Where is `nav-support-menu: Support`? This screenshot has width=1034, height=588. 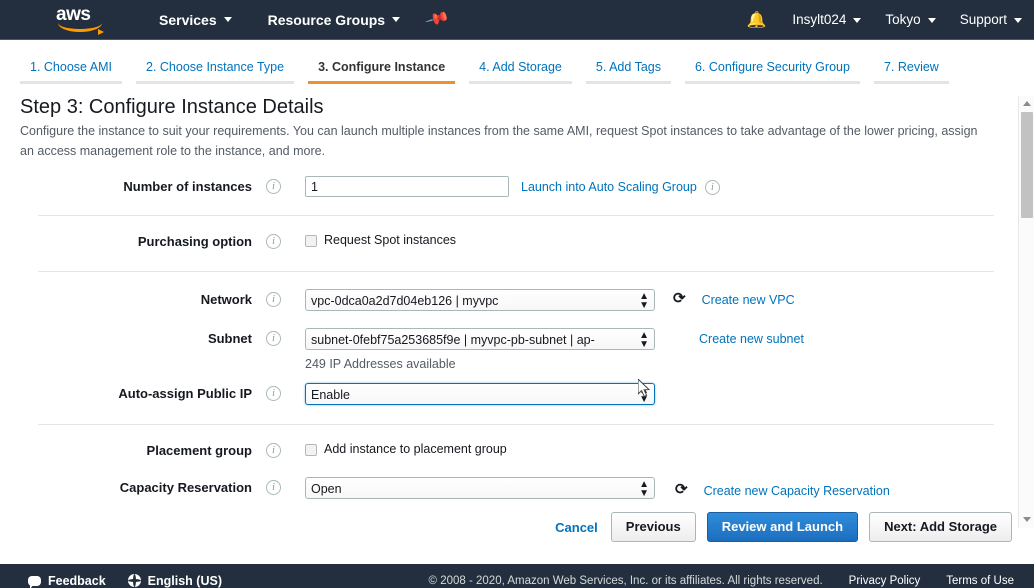
nav-support-menu: Support is located at coordinates (991, 20).